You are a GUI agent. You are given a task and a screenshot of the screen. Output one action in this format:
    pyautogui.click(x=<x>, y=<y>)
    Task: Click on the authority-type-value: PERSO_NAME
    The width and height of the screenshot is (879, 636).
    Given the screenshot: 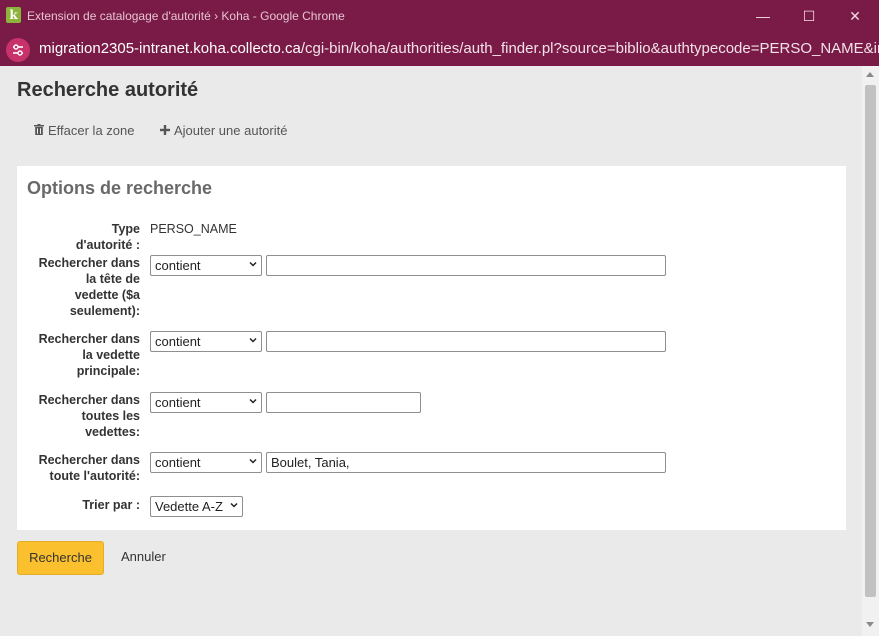 What is the action you would take?
    pyautogui.click(x=193, y=229)
    